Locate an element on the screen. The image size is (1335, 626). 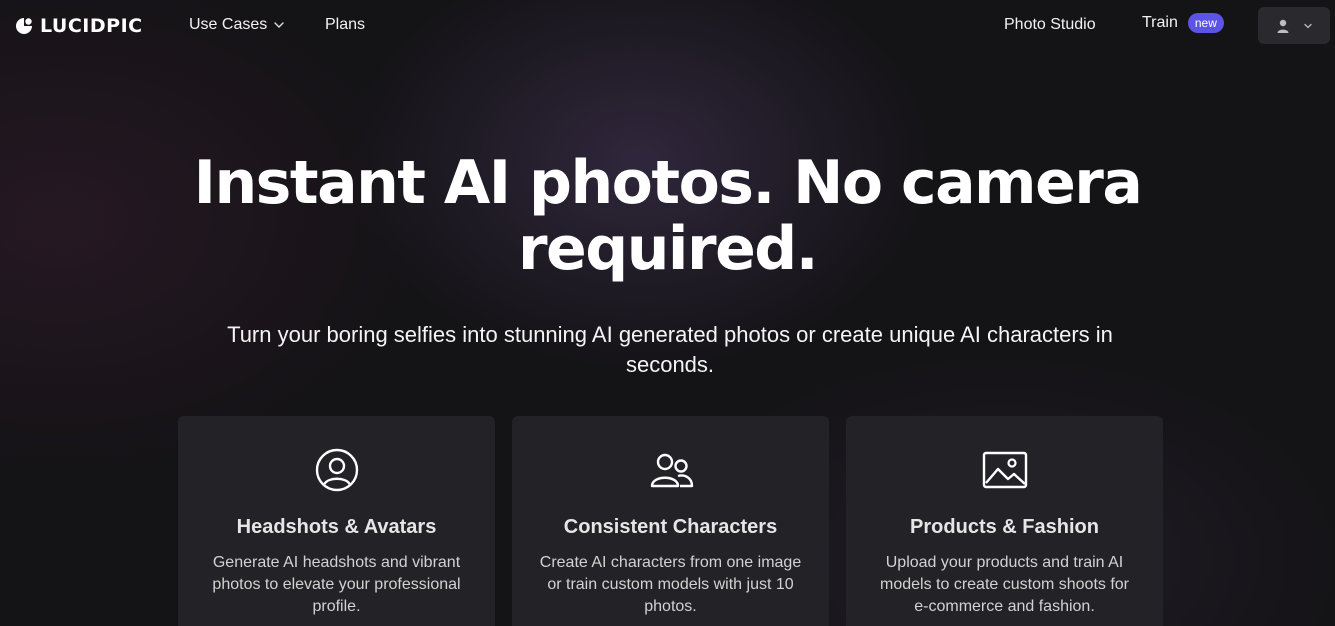
nav-use-cases-label: Use Cases is located at coordinates (228, 24).